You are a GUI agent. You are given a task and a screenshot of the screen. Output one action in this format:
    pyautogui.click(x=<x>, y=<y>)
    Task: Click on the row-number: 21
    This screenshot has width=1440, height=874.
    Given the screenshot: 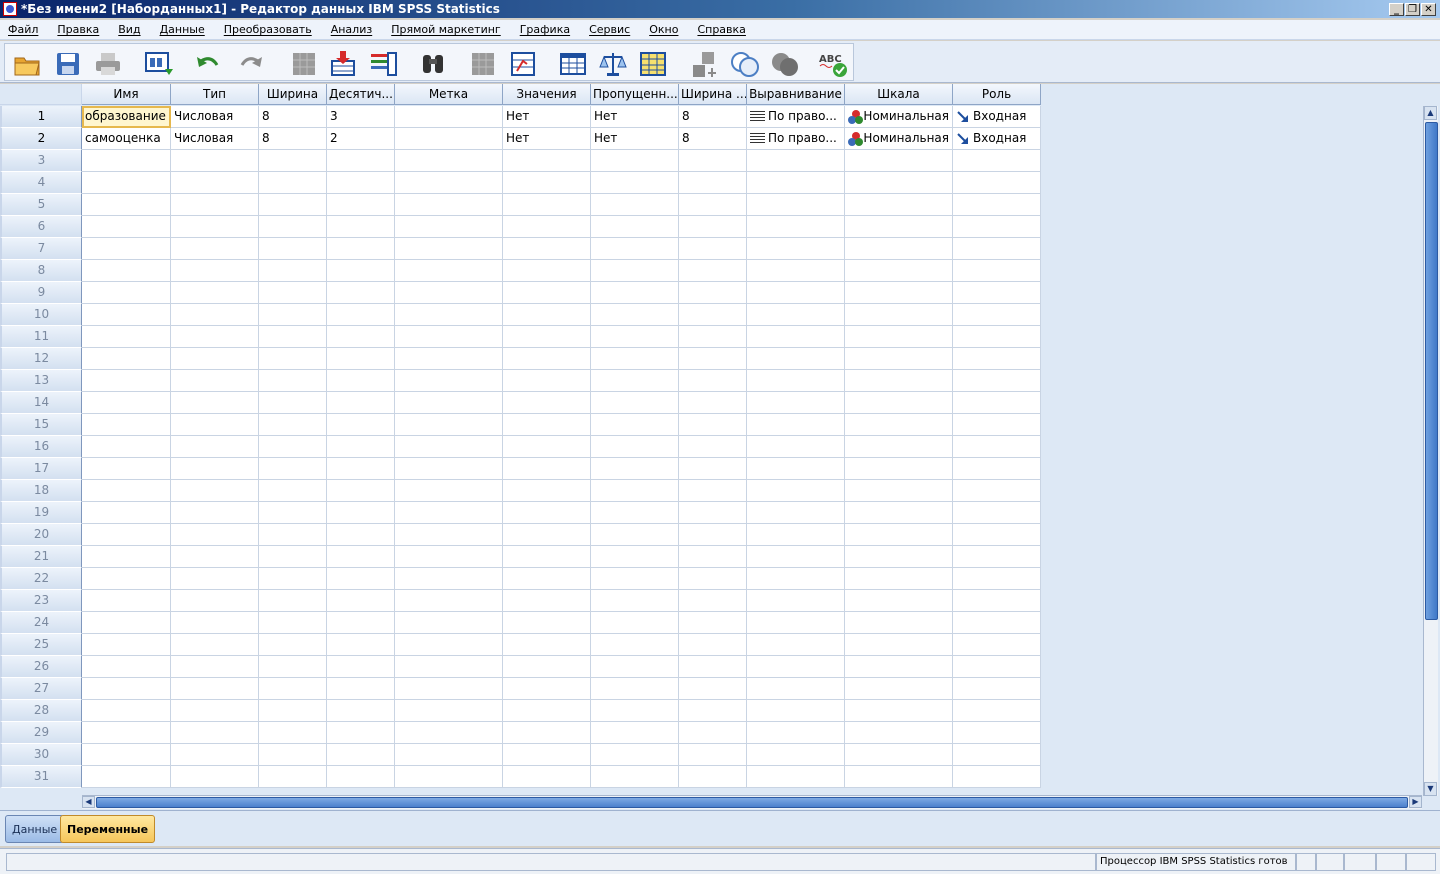 What is the action you would take?
    pyautogui.click(x=41, y=557)
    